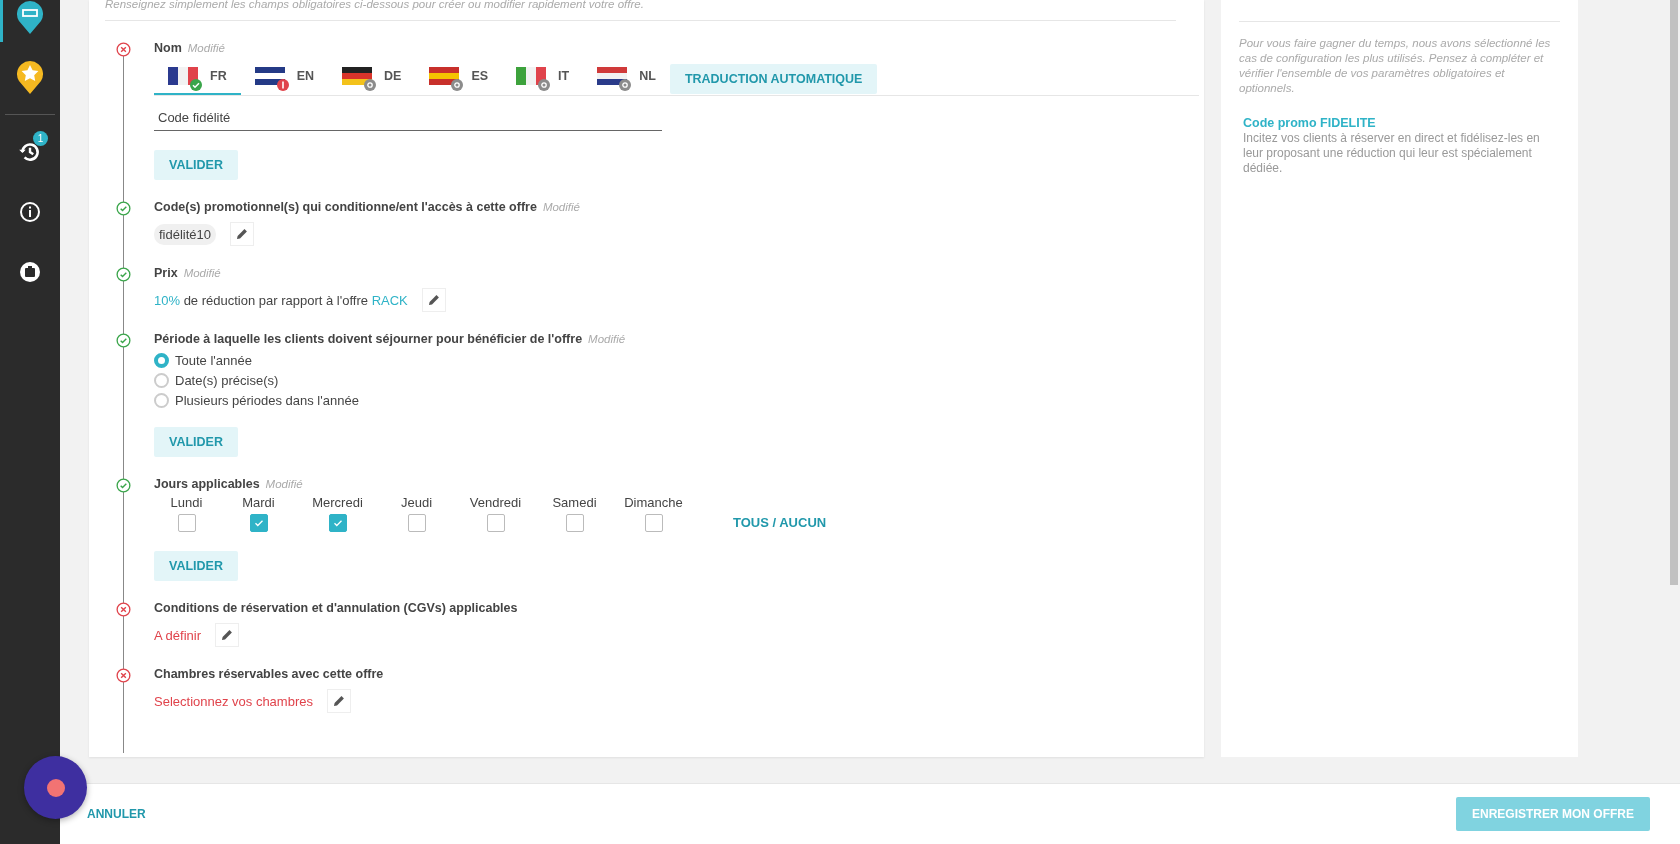 The height and width of the screenshot is (844, 1680). What do you see at coordinates (1395, 66) in the screenshot?
I see `help-note: Pour vous faire gagner du temps, nous avons sélectionné les cas de configuration les plus utilisés. Pensez à compléter et vérifier l'ensemble de vos paramètres obligatoires et optionnels.` at bounding box center [1395, 66].